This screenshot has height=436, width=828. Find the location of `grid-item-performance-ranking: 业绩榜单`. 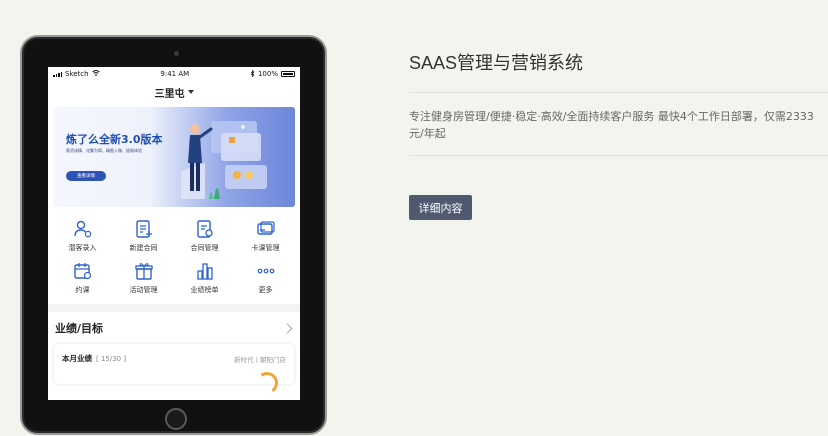

grid-item-performance-ranking: 业绩榜单 is located at coordinates (204, 278).